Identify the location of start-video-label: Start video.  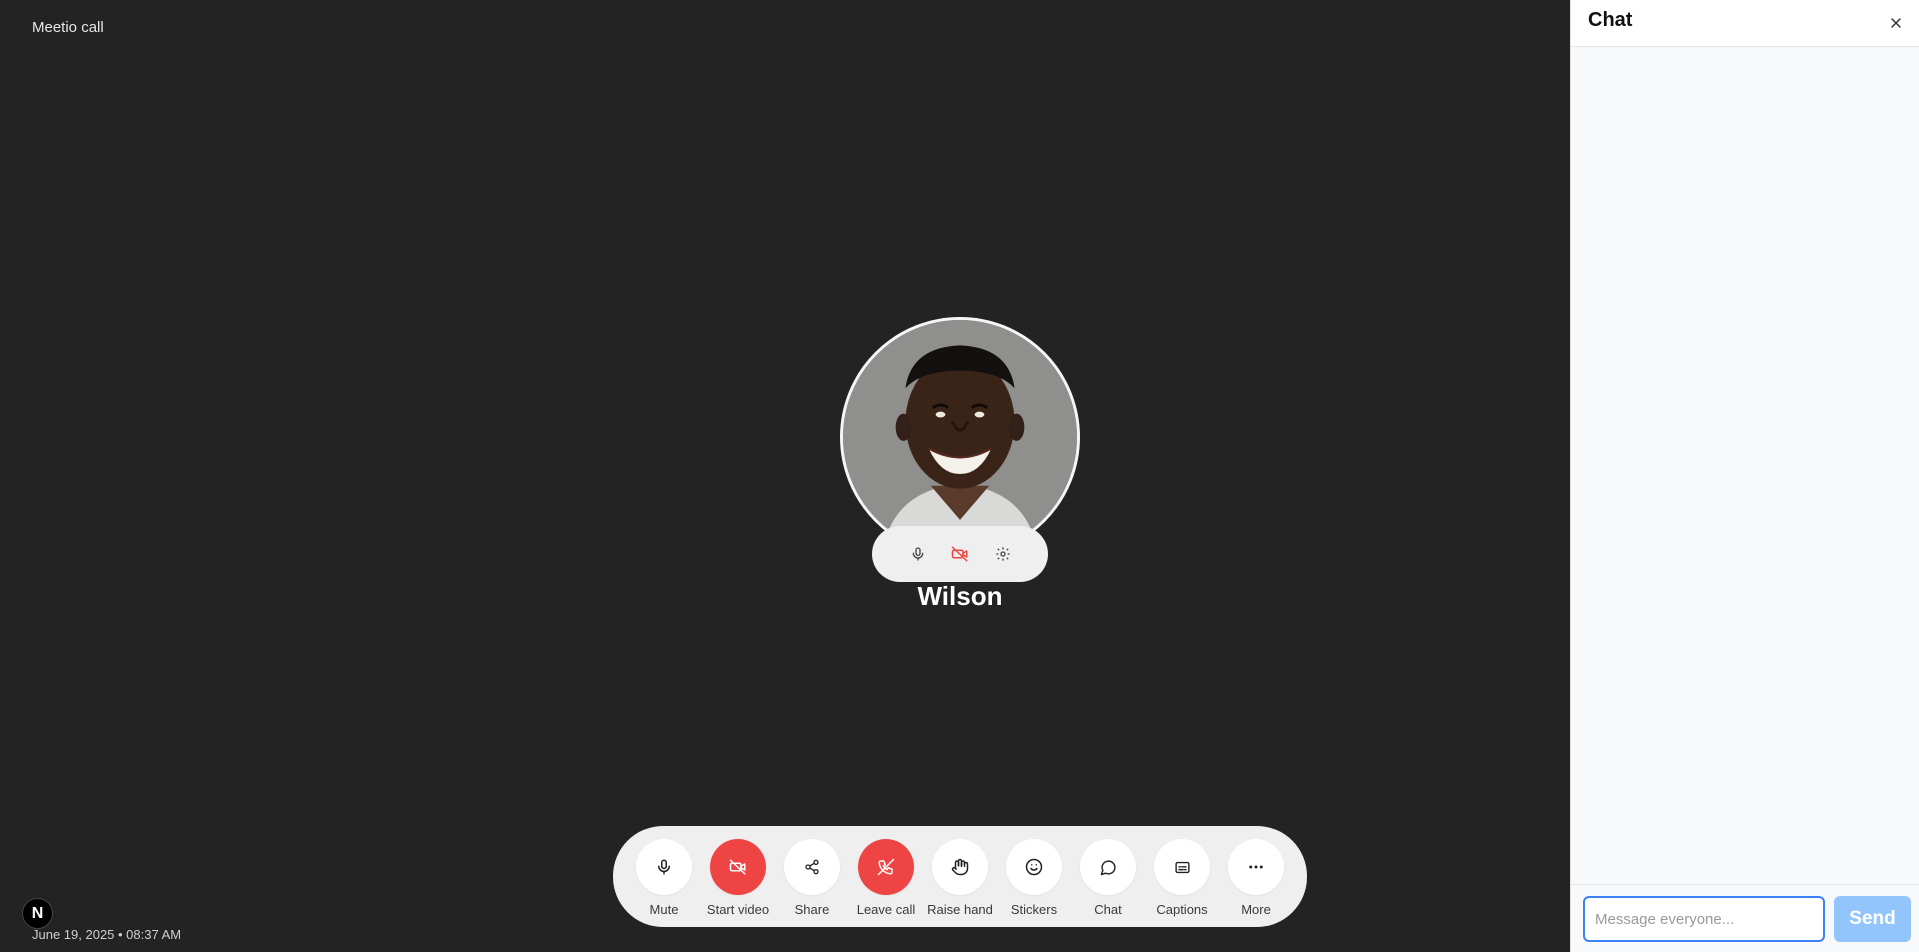
(738, 909).